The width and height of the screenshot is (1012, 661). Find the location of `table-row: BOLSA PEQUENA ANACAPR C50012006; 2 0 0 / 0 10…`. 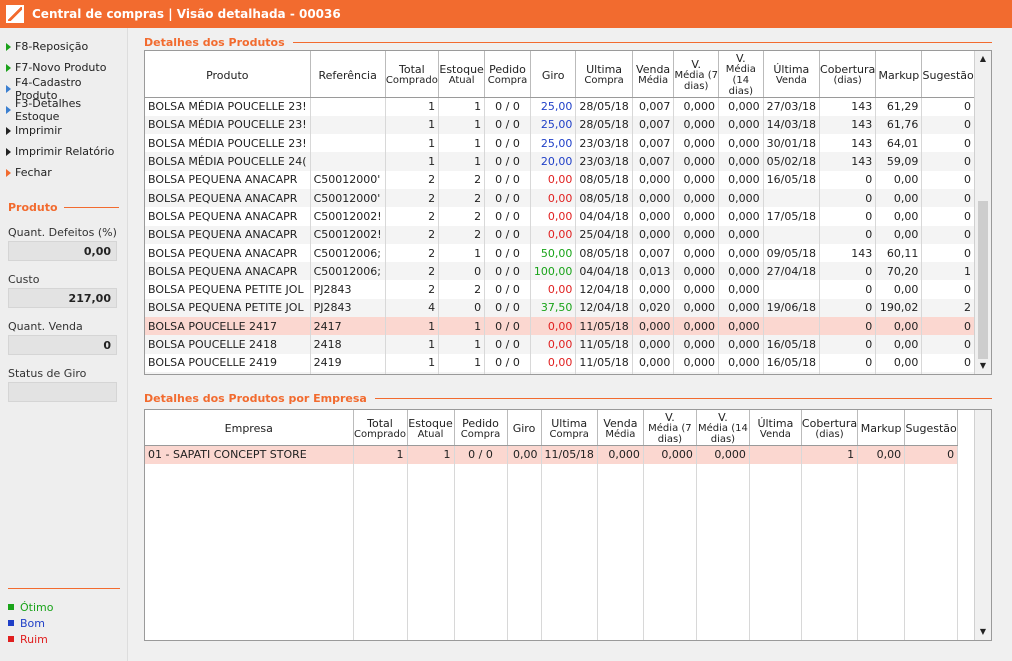

table-row: BOLSA PEQUENA ANACAPR C50012006; 2 0 0 / 0 10… is located at coordinates (568, 271).